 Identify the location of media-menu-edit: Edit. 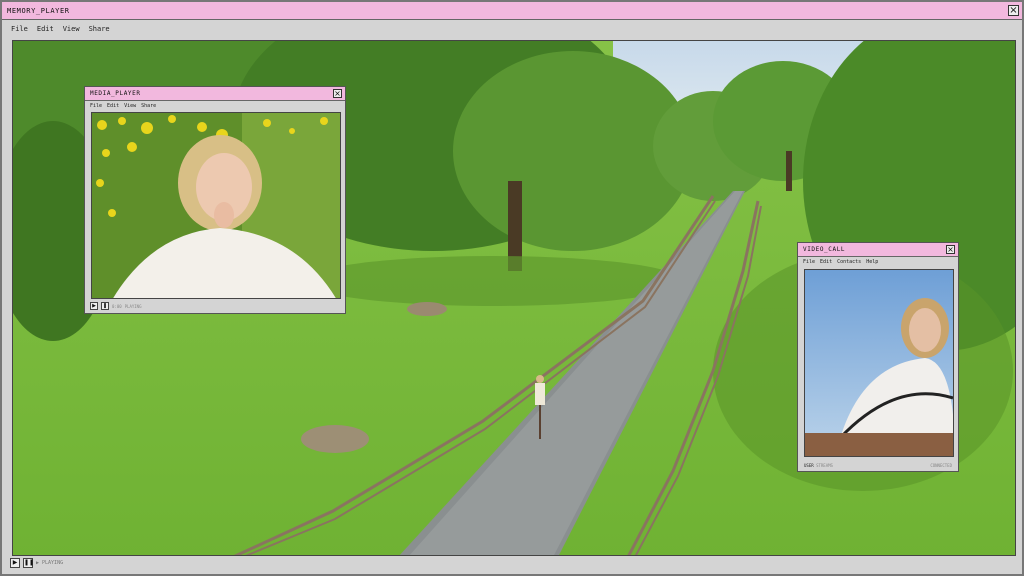
(113, 106).